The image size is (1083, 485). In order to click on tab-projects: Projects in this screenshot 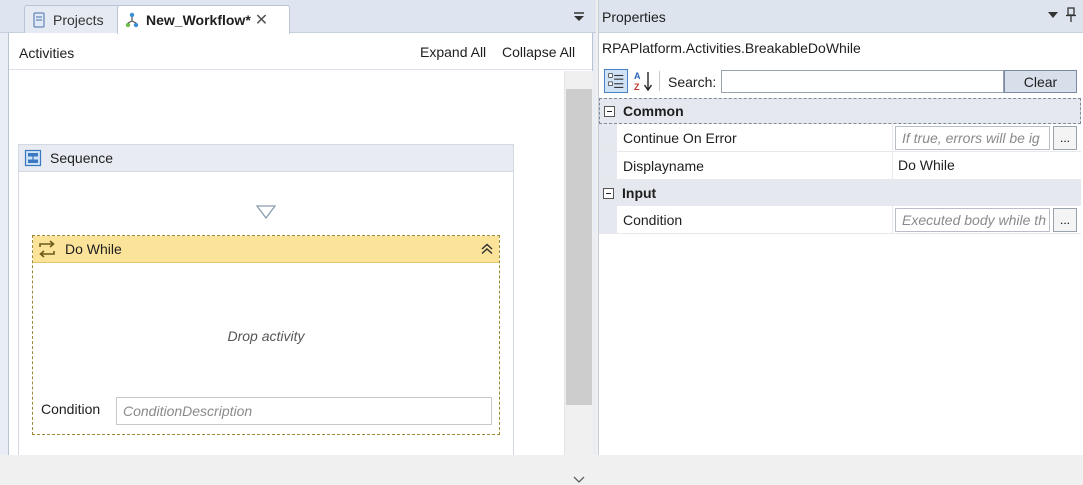, I will do `click(74, 19)`.